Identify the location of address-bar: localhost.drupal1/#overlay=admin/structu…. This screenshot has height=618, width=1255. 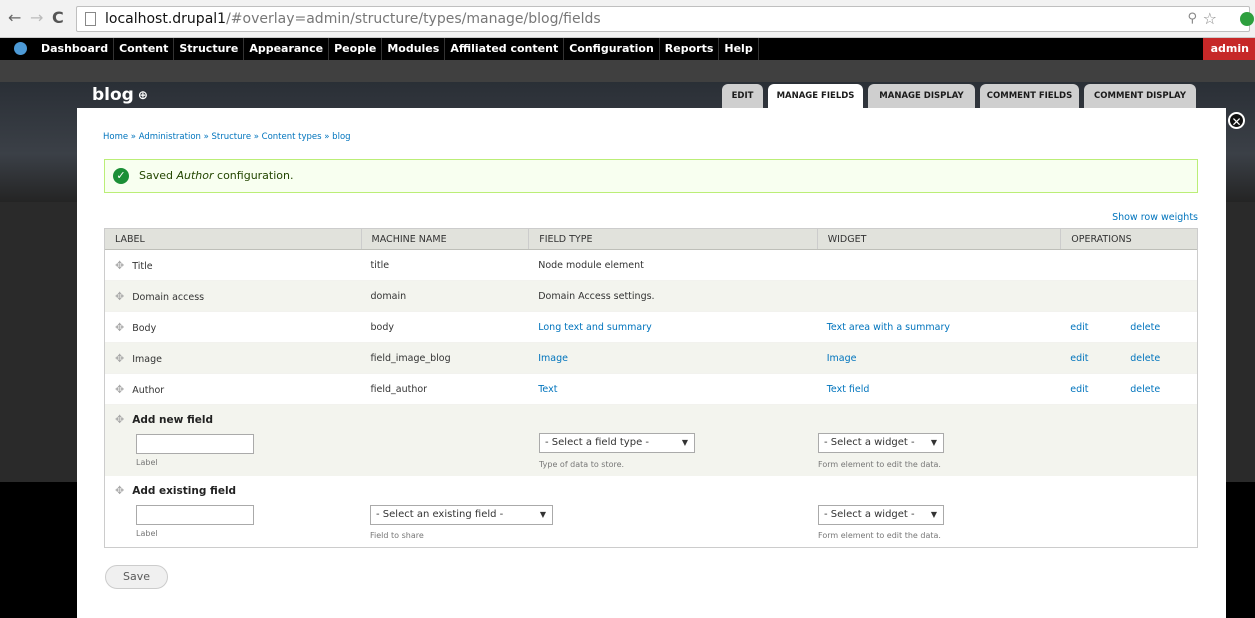
(663, 19).